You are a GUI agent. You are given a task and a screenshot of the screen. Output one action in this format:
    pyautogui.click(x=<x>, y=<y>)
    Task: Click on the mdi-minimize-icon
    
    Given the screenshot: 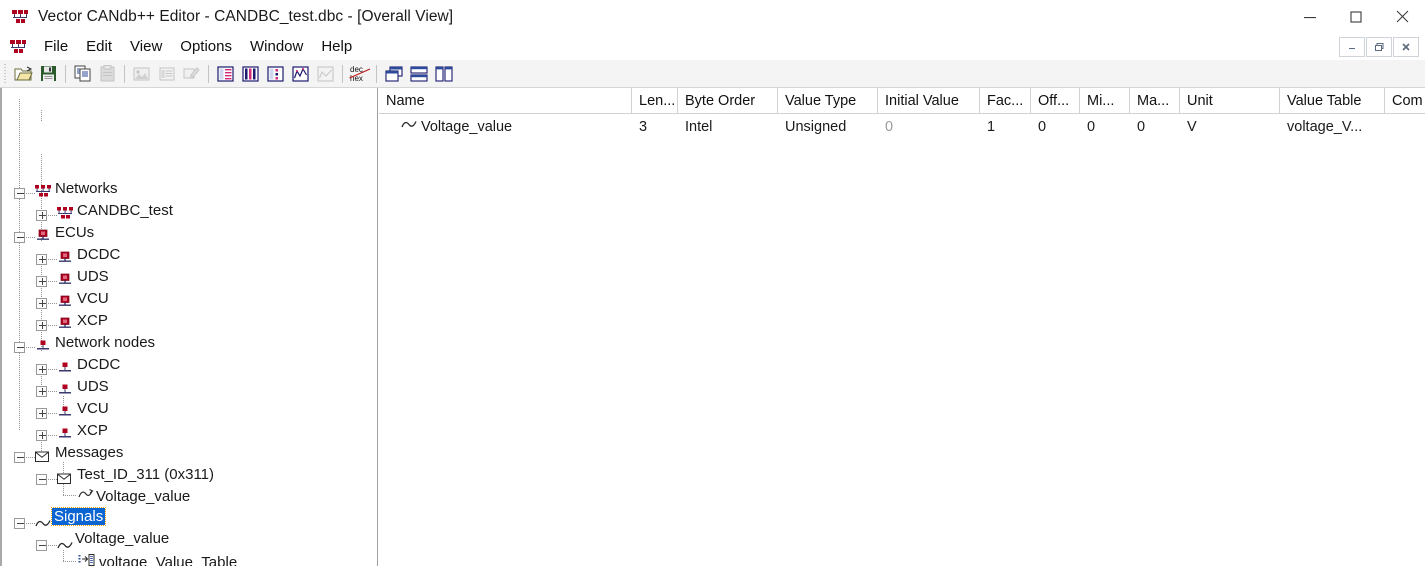 What is the action you would take?
    pyautogui.click(x=1352, y=46)
    